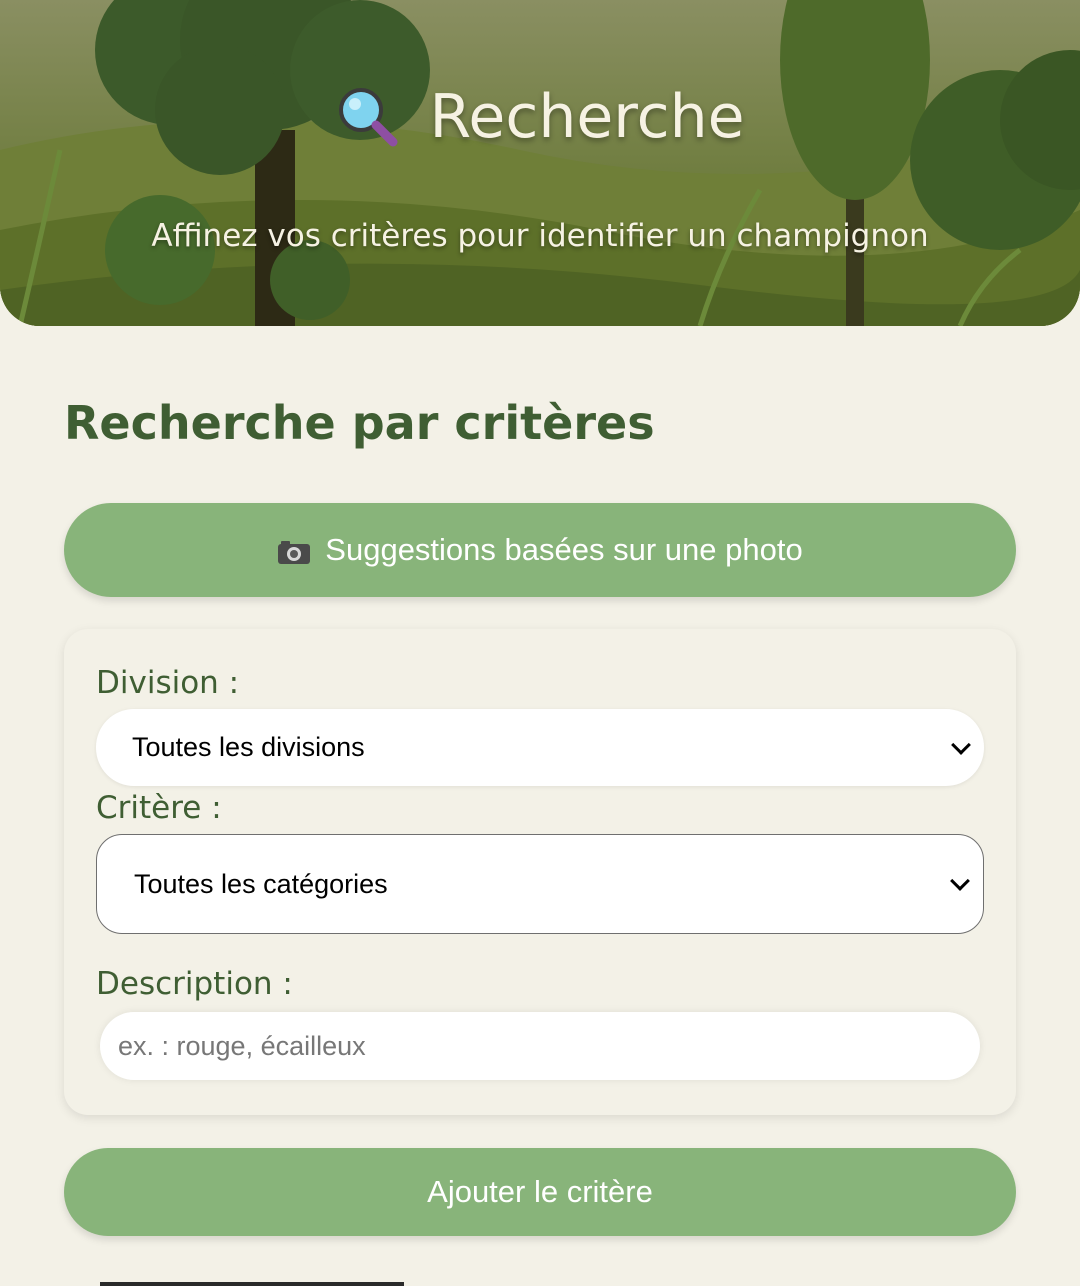 The image size is (1080, 1286). I want to click on magnifying-glass-icon, so click(368, 117).